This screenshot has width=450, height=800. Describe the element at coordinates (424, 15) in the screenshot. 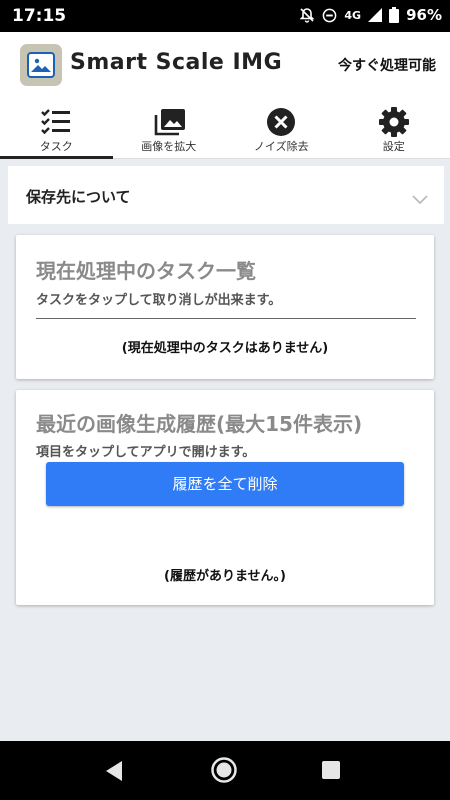

I see `battery-level: 96%` at that location.